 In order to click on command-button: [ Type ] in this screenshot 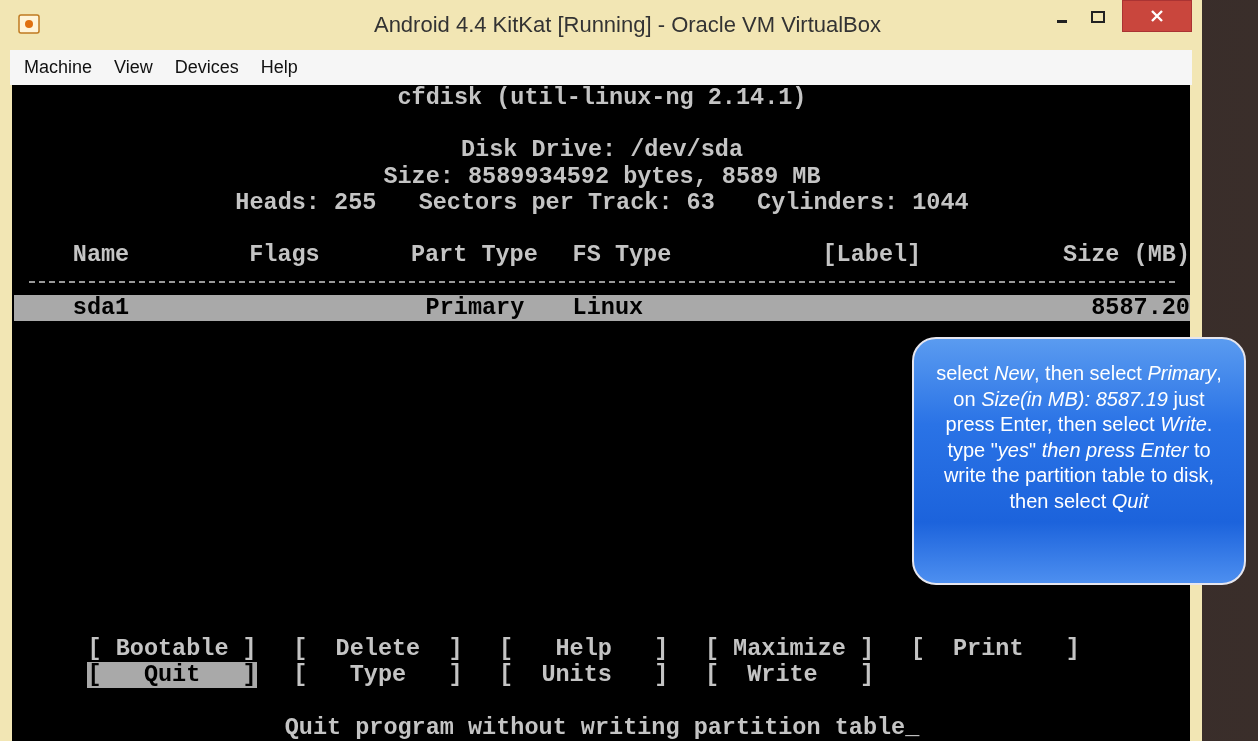, I will do `click(378, 675)`.